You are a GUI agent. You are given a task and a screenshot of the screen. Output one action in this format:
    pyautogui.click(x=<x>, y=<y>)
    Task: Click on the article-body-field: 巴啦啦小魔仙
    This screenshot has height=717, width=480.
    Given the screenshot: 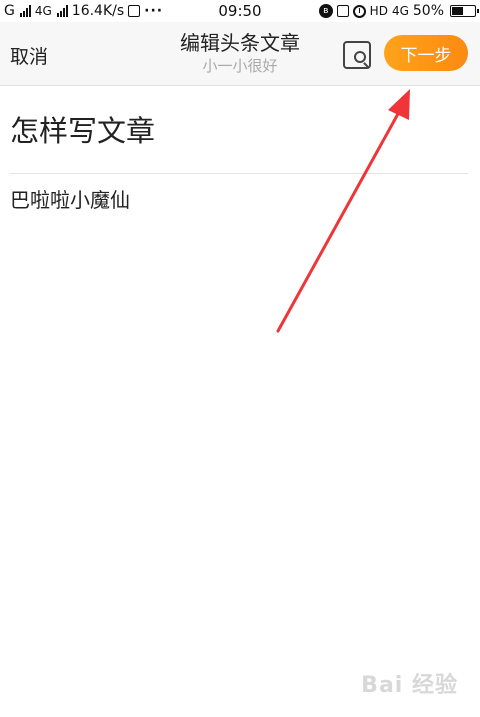 What is the action you would take?
    pyautogui.click(x=70, y=198)
    